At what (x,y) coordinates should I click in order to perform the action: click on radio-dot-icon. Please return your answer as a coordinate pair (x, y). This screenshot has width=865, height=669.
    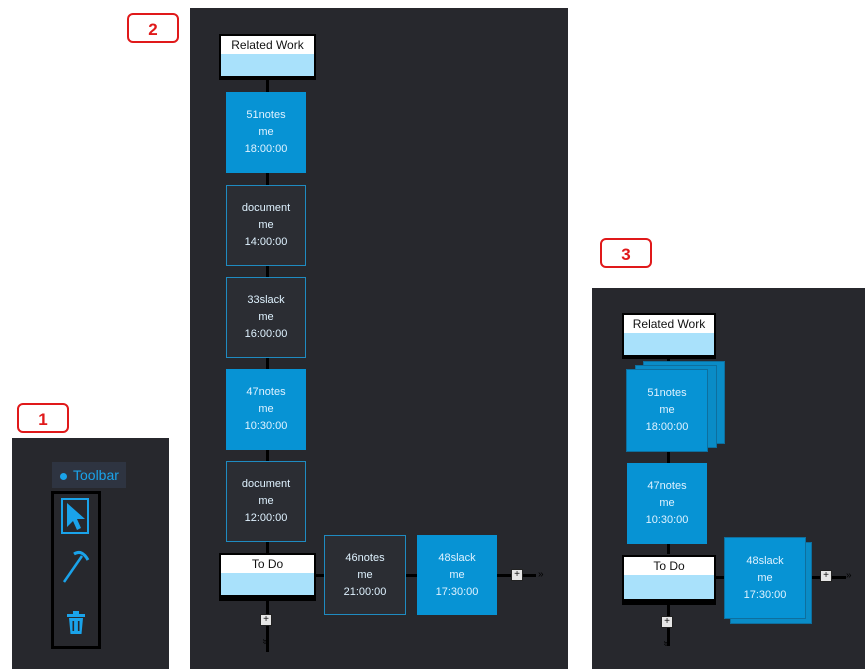
    Looking at the image, I should click on (63, 476).